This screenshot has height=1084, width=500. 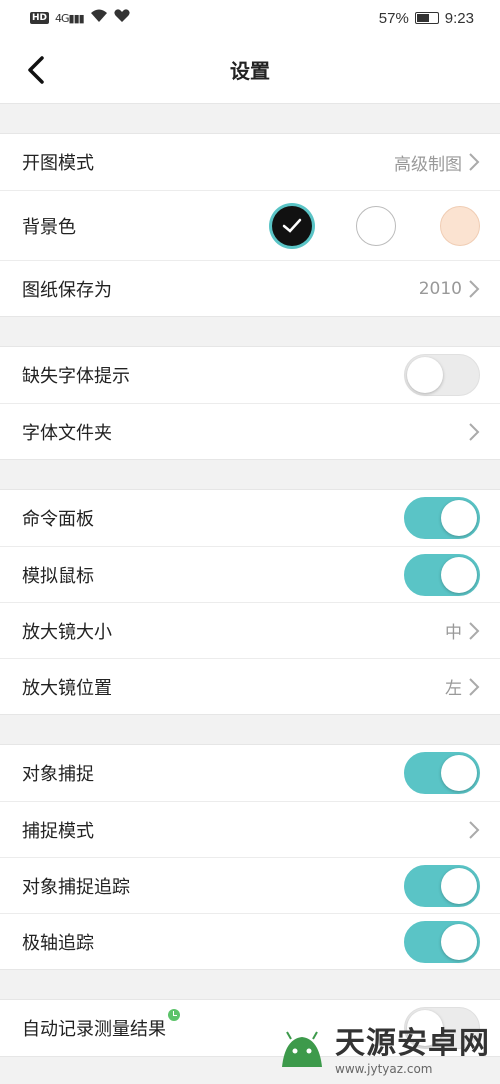 I want to click on swatch-peach, so click(x=460, y=225).